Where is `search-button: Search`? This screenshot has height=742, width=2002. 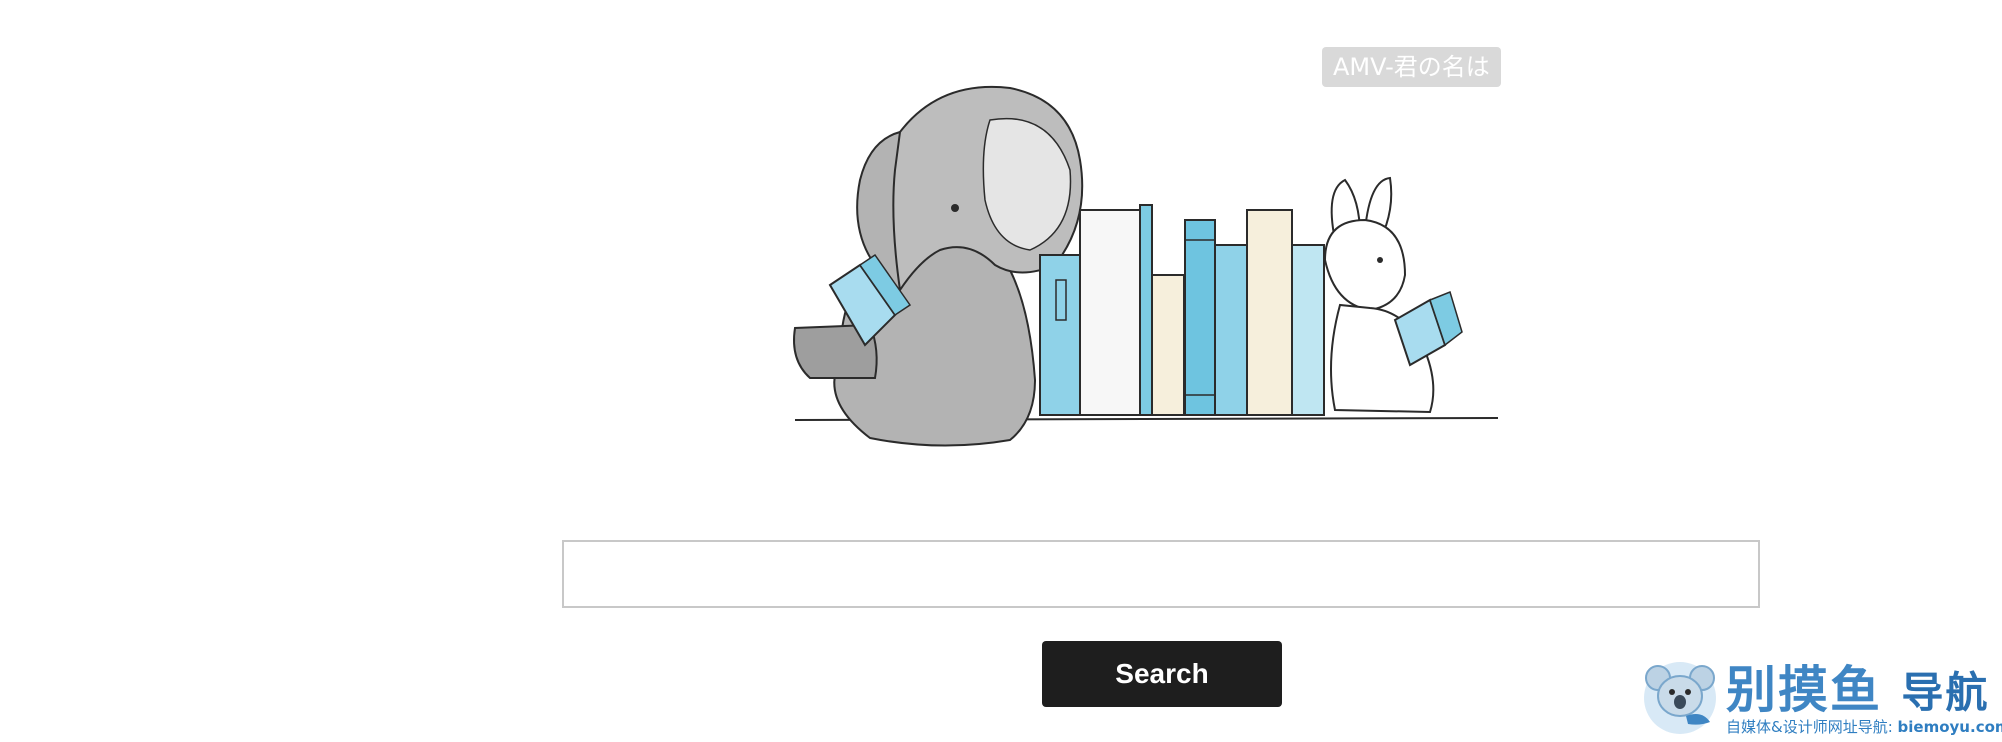
search-button: Search is located at coordinates (1162, 674).